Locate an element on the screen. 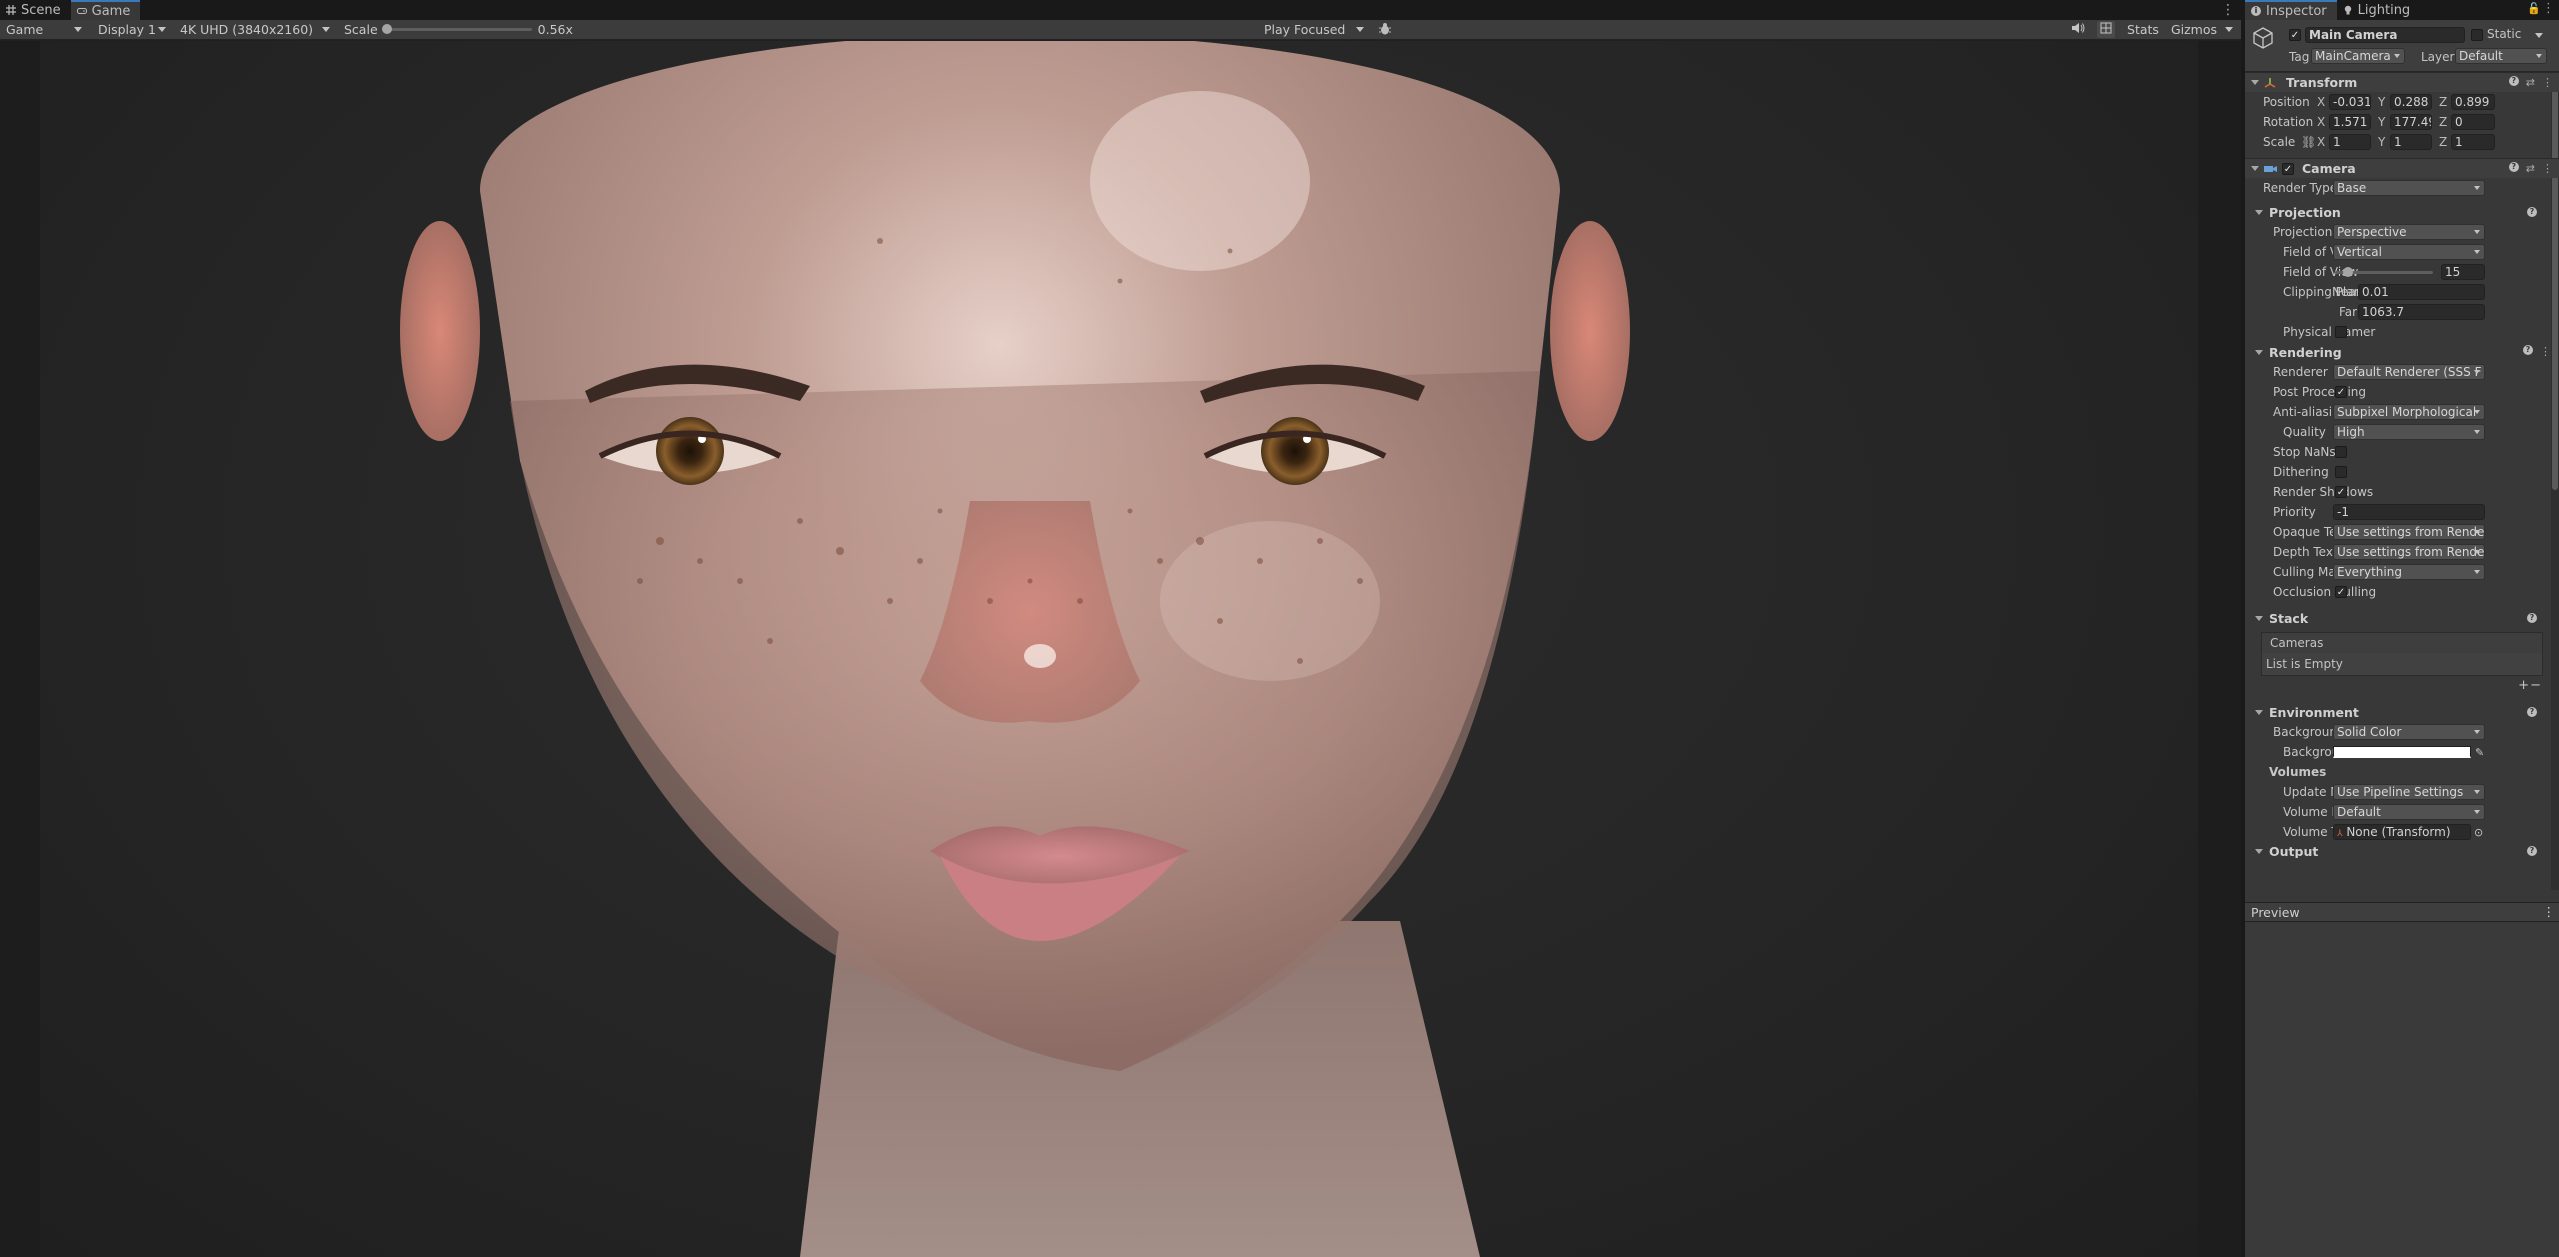 The width and height of the screenshot is (2559, 1257). priority-field: -1 is located at coordinates (2409, 512).